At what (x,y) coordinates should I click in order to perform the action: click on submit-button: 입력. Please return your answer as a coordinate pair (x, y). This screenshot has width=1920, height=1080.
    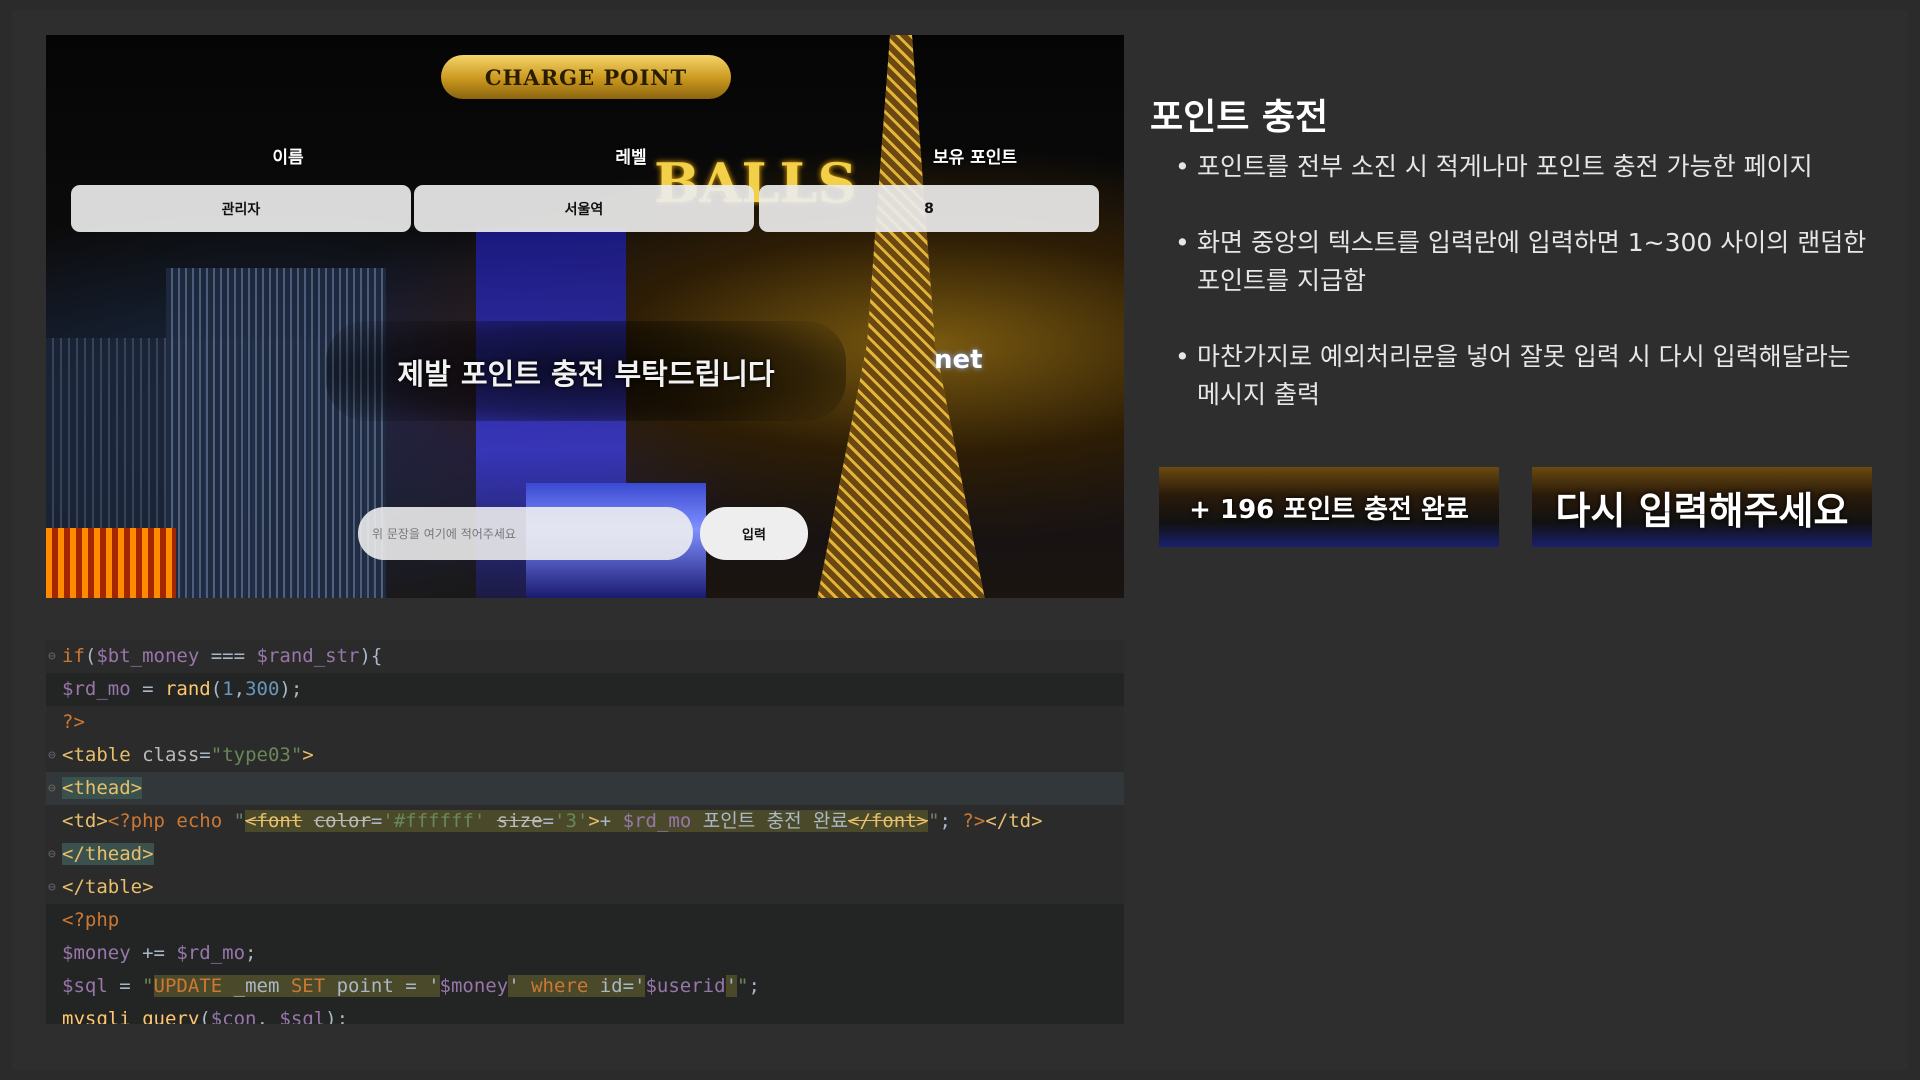
    Looking at the image, I should click on (754, 533).